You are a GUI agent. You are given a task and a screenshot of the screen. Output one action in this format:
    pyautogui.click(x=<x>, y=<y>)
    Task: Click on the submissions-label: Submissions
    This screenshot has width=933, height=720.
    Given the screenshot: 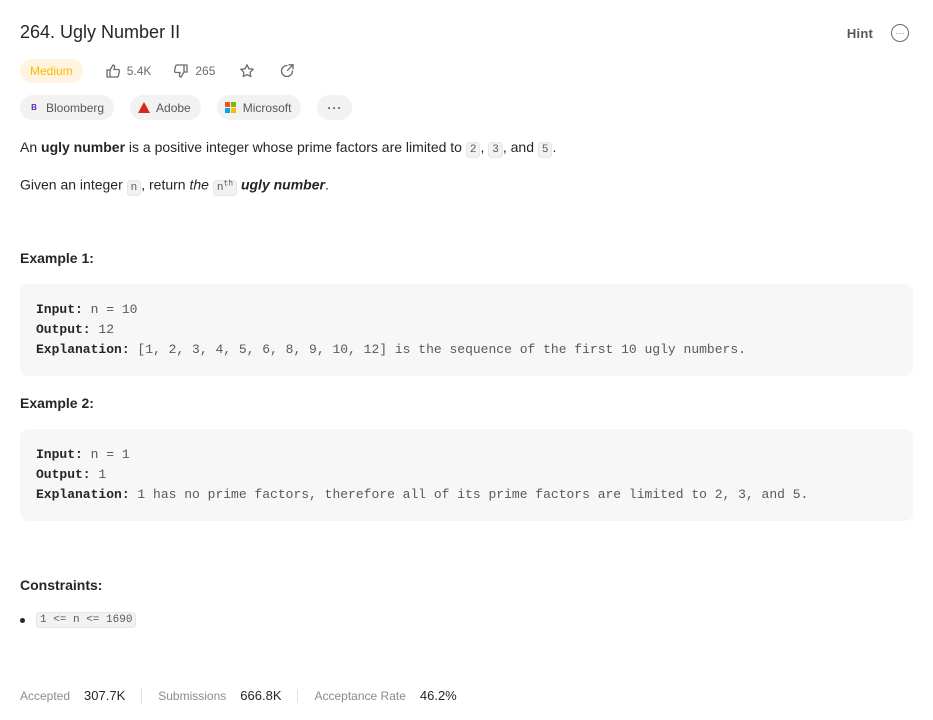 What is the action you would take?
    pyautogui.click(x=192, y=695)
    